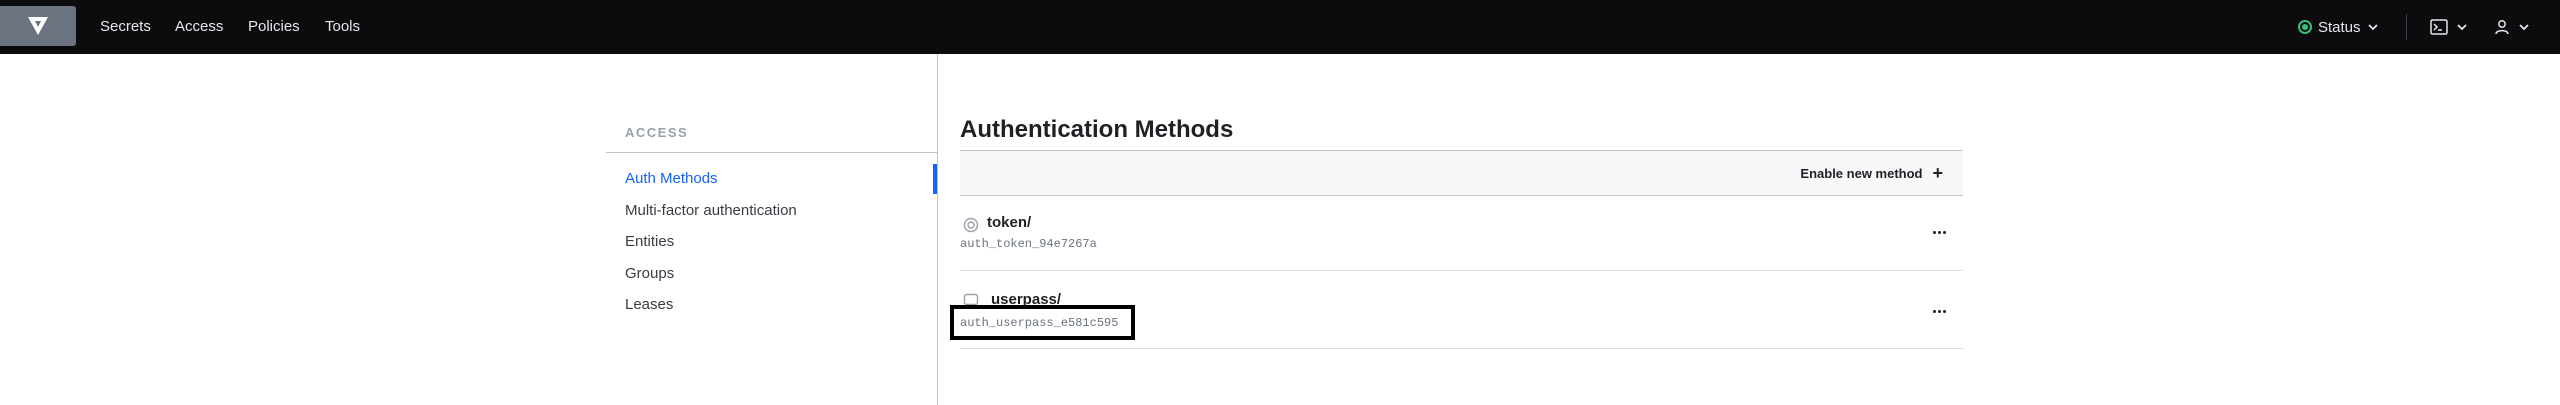  I want to click on status-menu: Status, so click(2338, 27).